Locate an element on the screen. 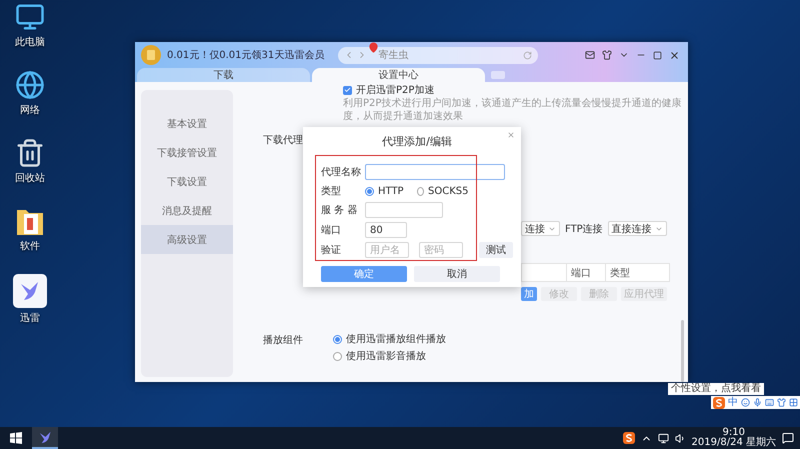 Image resolution: width=800 pixels, height=449 pixels. sidebar-item: 高级设置 is located at coordinates (187, 239).